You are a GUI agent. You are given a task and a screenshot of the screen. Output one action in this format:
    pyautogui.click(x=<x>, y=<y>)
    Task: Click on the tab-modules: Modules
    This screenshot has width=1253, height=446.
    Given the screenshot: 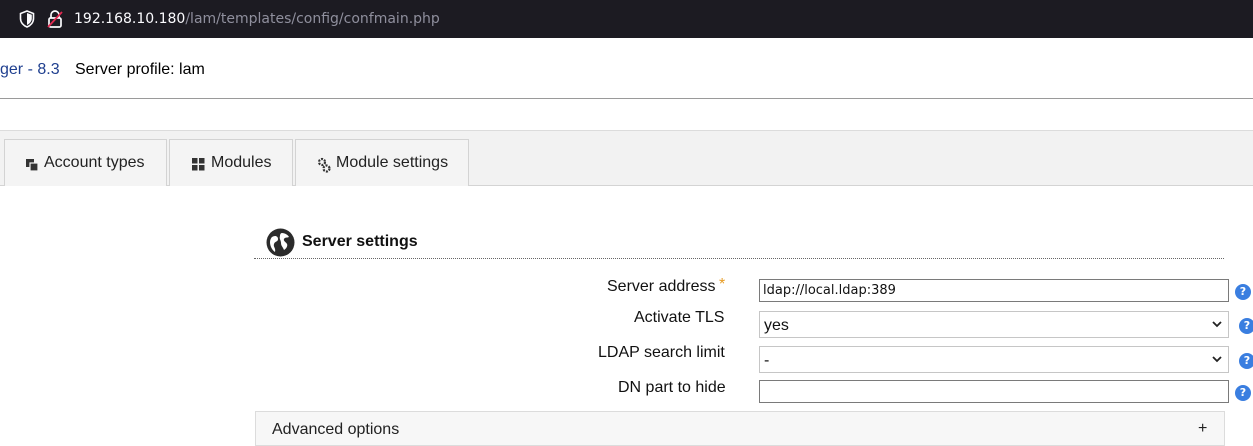 What is the action you would take?
    pyautogui.click(x=231, y=162)
    